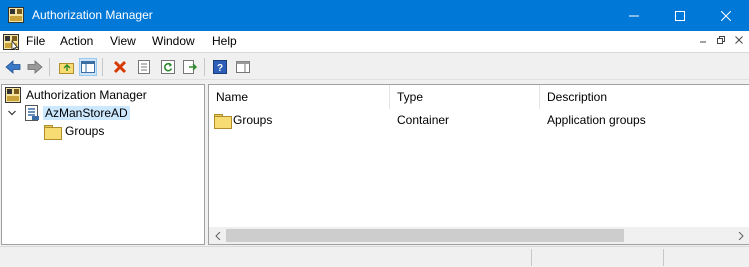 The height and width of the screenshot is (267, 749). I want to click on mdi-minimize-button, so click(703, 42).